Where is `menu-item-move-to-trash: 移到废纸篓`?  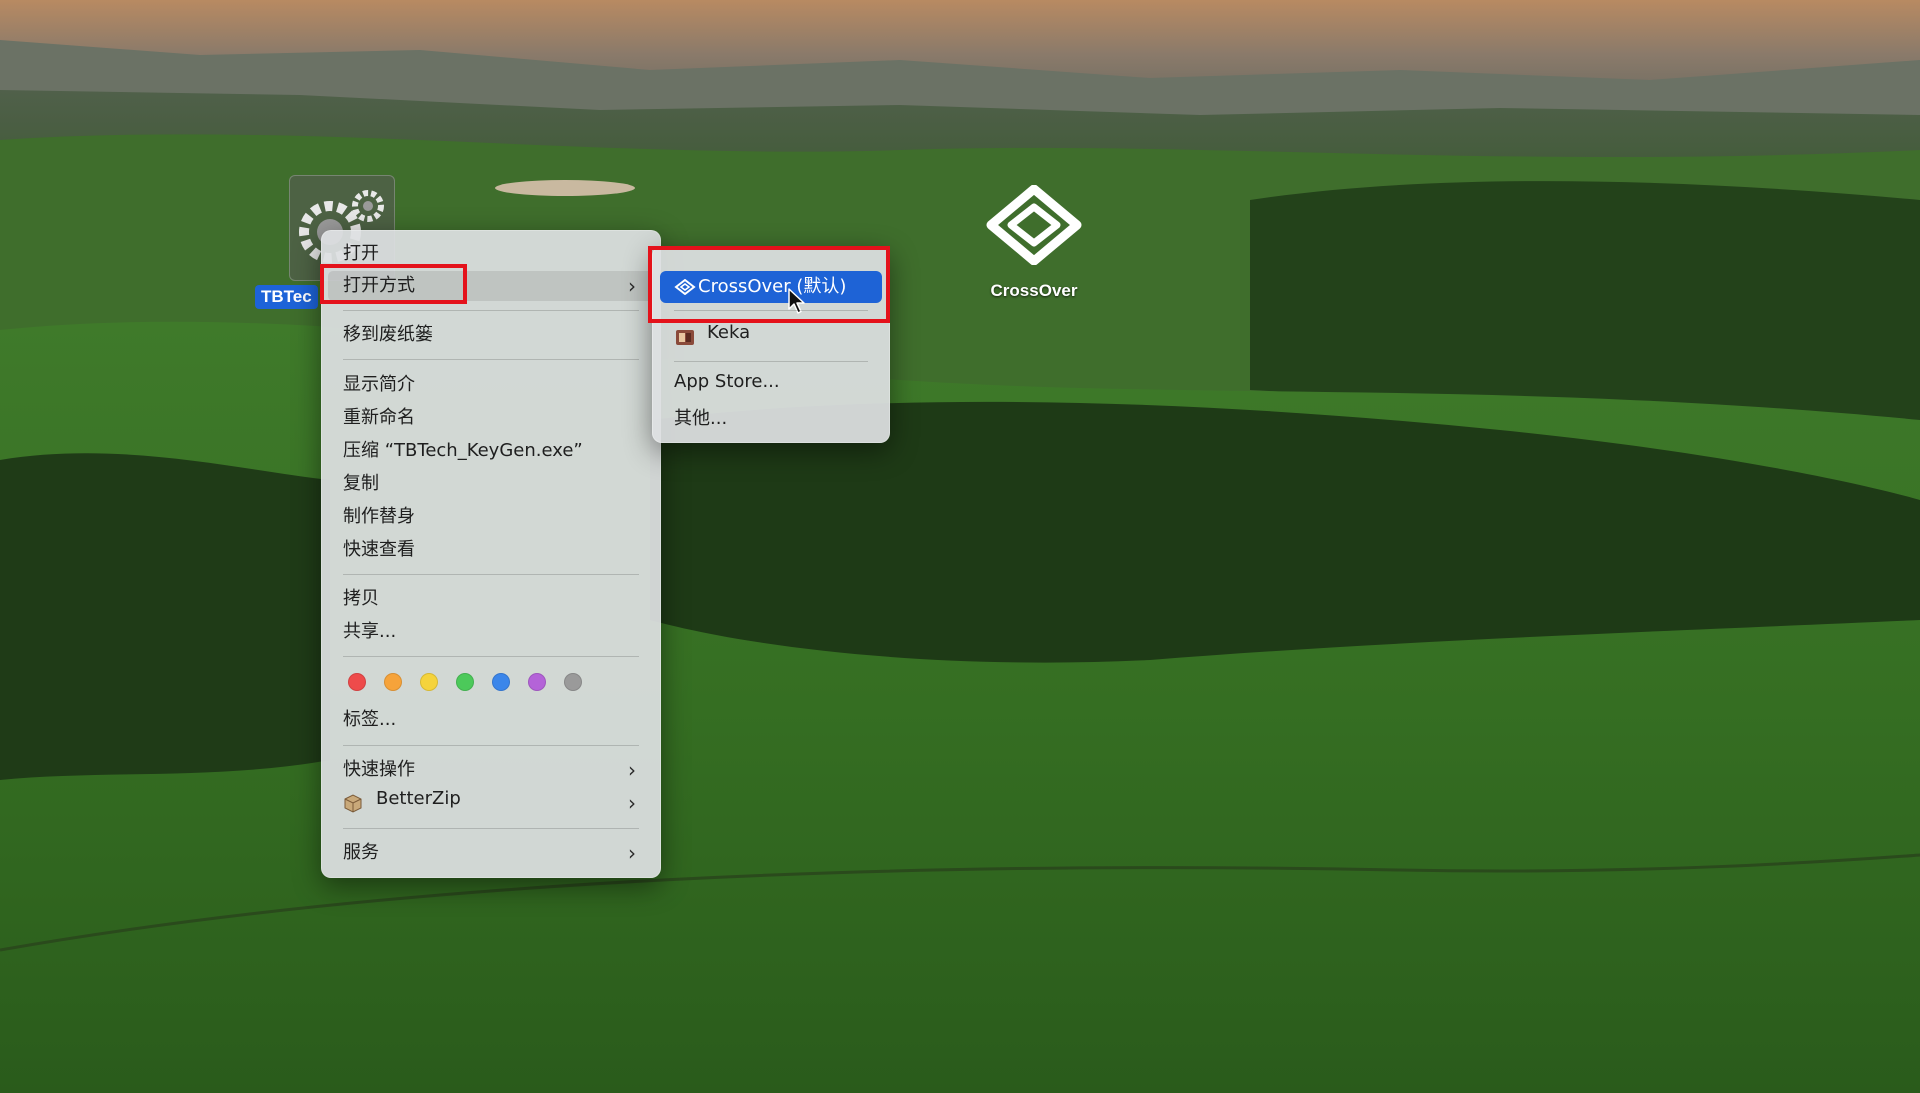
menu-item-move-to-trash: 移到废纸篓 is located at coordinates (388, 335).